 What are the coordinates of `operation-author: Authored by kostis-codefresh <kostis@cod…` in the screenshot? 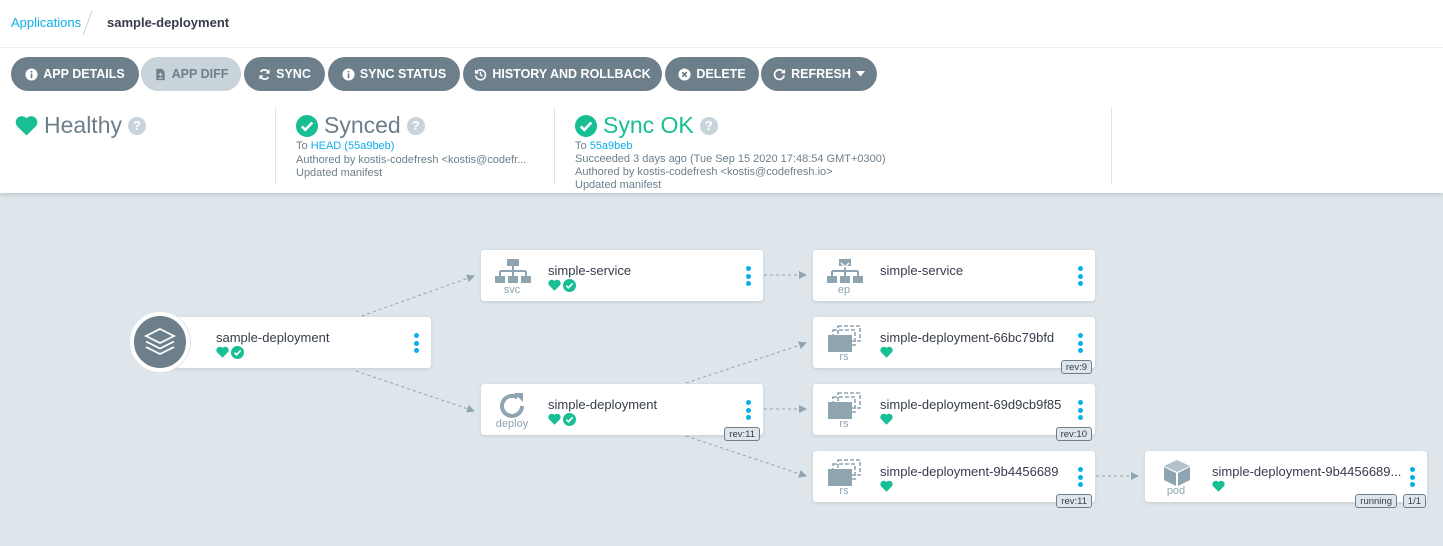 It's located at (704, 172).